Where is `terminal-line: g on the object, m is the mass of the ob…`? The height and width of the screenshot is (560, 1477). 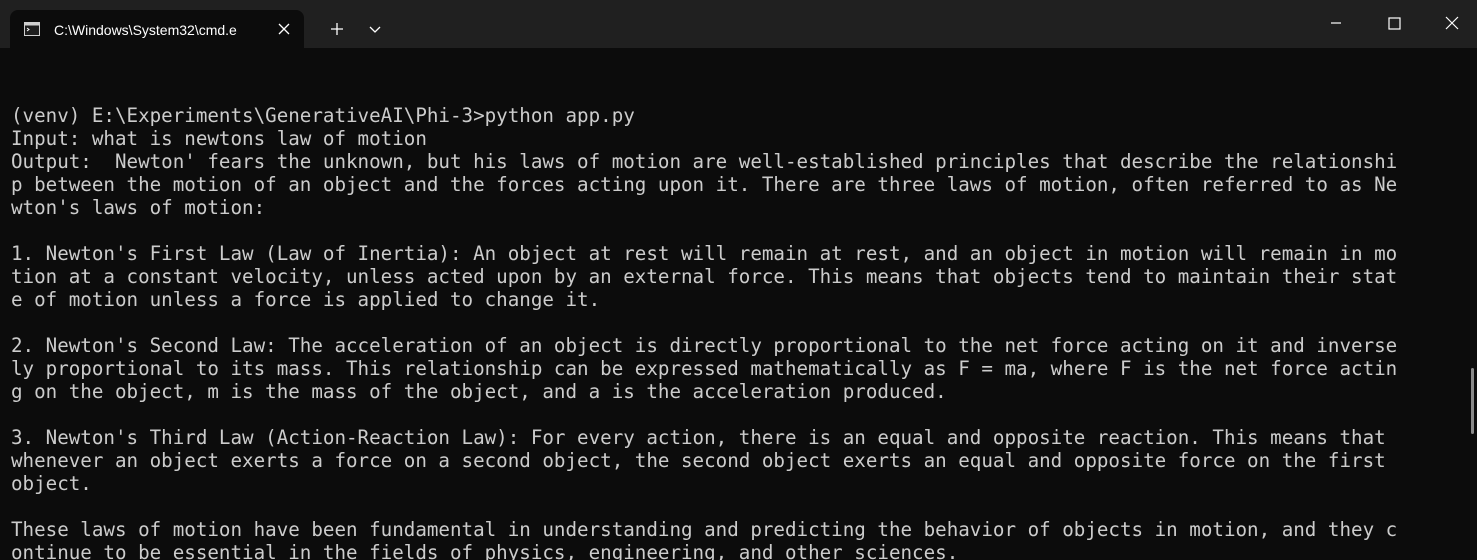
terminal-line: g on the object, m is the mass of the ob… is located at coordinates (479, 391).